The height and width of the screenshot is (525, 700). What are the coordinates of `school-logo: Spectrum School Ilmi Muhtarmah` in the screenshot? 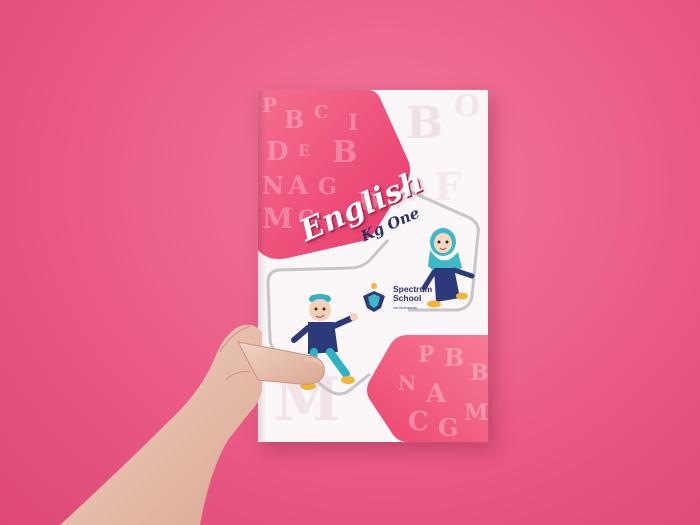 It's located at (414, 302).